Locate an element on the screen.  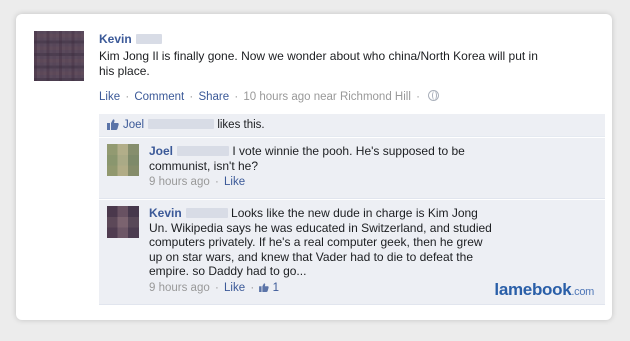
comment-meta: 9 hours ago · Like is located at coordinates (324, 182).